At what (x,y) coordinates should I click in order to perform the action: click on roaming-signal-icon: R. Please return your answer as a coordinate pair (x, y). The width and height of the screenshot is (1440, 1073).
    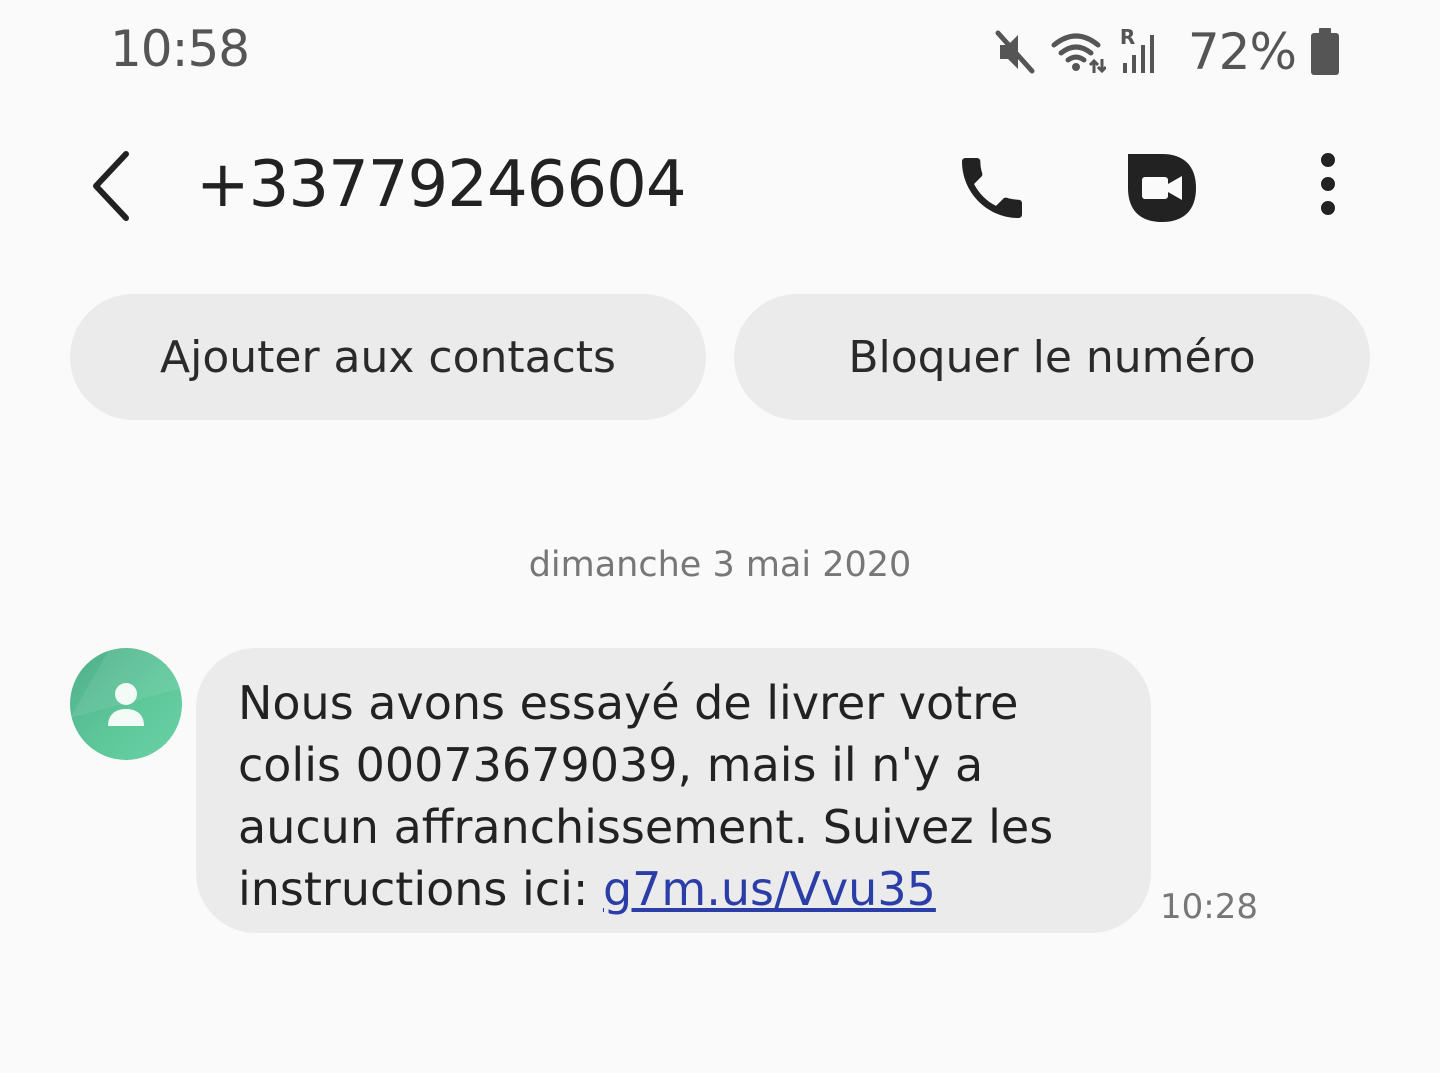
    Looking at the image, I should click on (1141, 50).